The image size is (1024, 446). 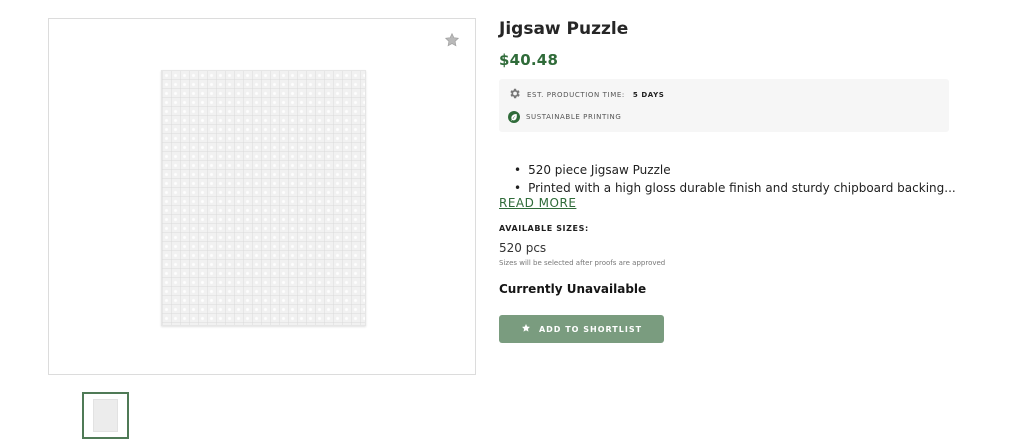 I want to click on production-time-value: 5 DAYS, so click(x=648, y=94).